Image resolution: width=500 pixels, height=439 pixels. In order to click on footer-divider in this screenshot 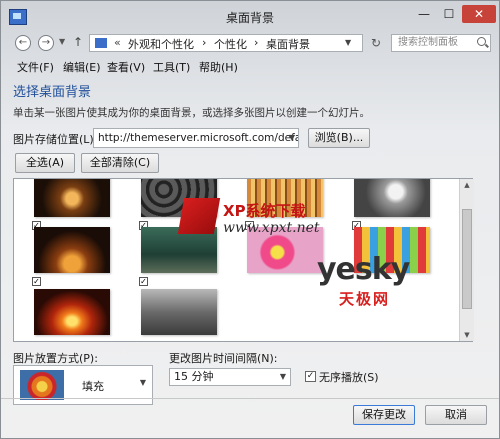, I will do `click(250, 398)`.